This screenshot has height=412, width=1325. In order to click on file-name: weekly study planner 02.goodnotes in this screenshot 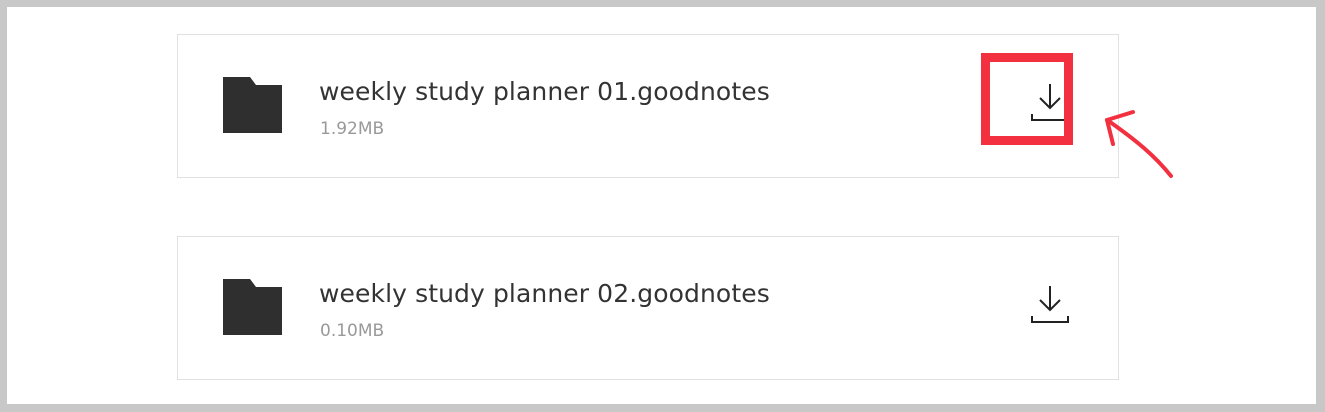, I will do `click(544, 293)`.